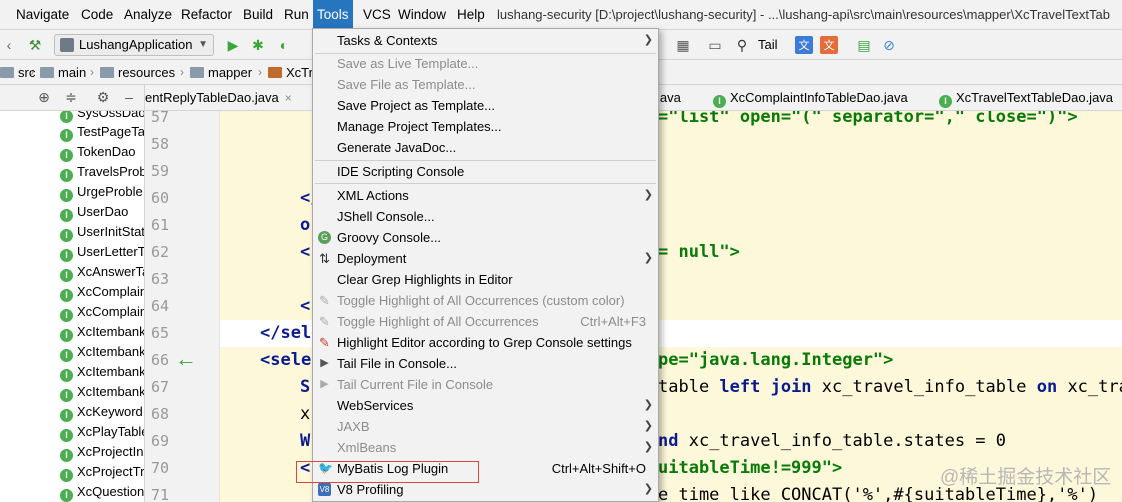 This screenshot has width=1122, height=502. Describe the element at coordinates (159, 306) in the screenshot. I see `line-number: 64` at that location.